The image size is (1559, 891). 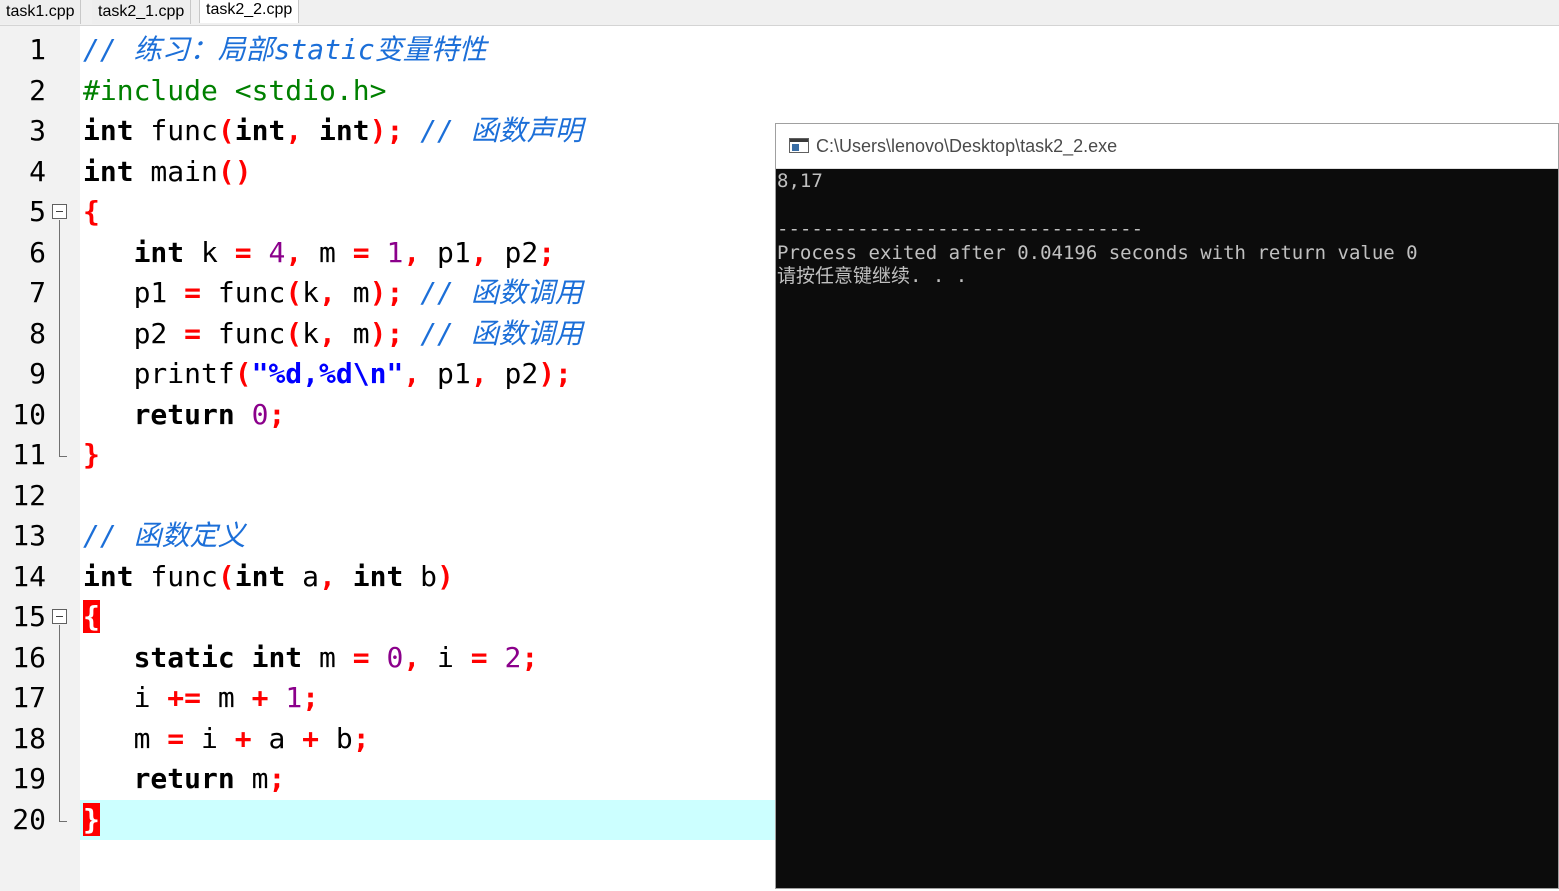 What do you see at coordinates (91, 211) in the screenshot?
I see `code-line-5: {` at bounding box center [91, 211].